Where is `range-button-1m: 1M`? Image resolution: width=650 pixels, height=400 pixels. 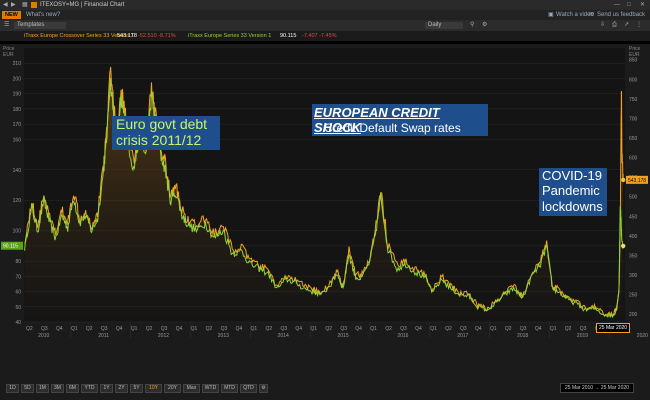
range-button-1m: 1M is located at coordinates (42, 388).